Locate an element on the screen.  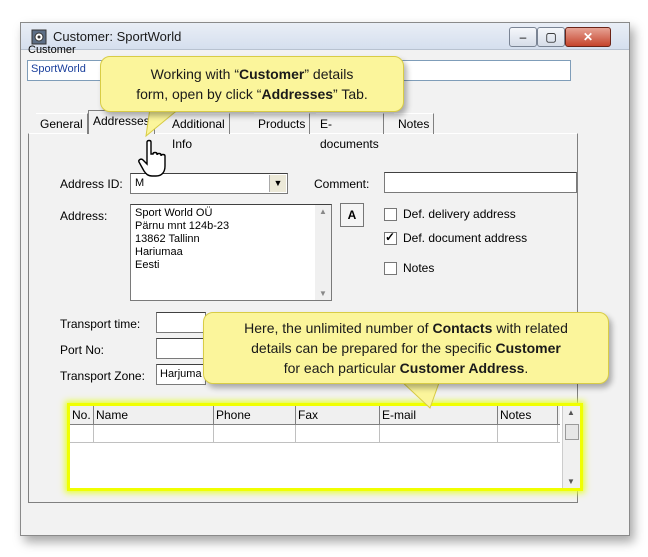
callout-top-line2: form, open by click “Addresses” Tab. is located at coordinates (252, 94).